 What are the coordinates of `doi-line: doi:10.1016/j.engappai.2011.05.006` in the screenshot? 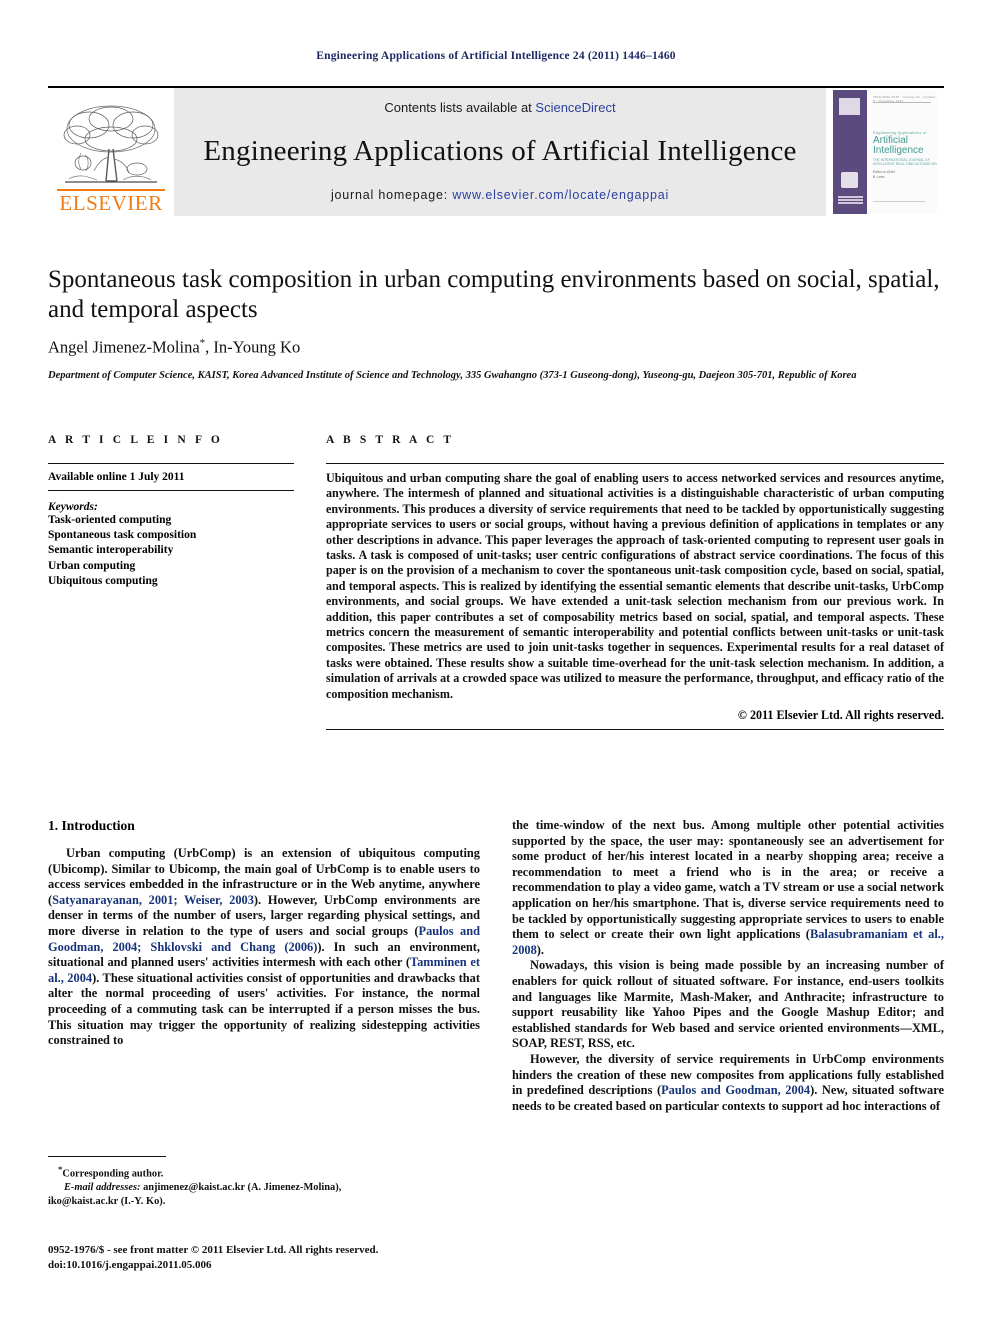 It's located at (264, 1265).